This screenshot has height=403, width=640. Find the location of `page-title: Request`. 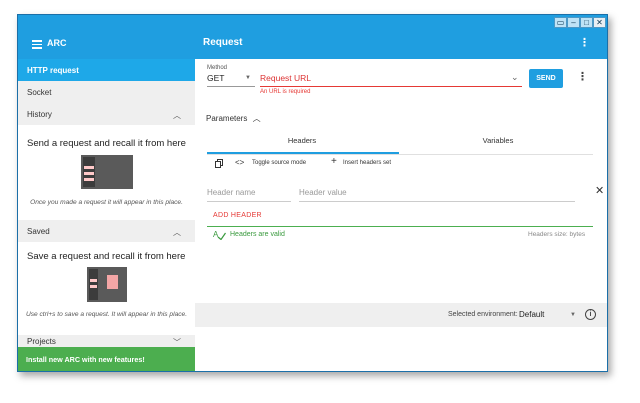

page-title: Request is located at coordinates (223, 42).